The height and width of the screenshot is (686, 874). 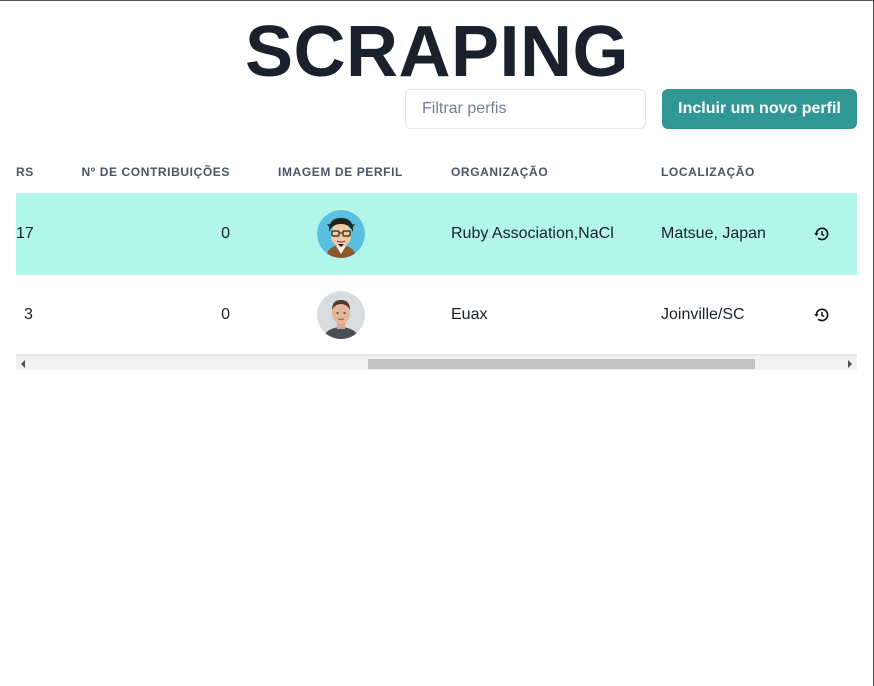 What do you see at coordinates (25, 172) in the screenshot?
I see `header-followers: RS` at bounding box center [25, 172].